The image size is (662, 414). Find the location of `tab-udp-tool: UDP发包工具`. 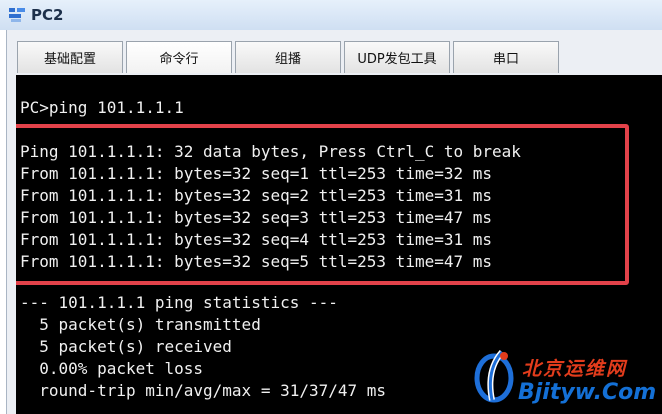

tab-udp-tool: UDP发包工具 is located at coordinates (397, 57).